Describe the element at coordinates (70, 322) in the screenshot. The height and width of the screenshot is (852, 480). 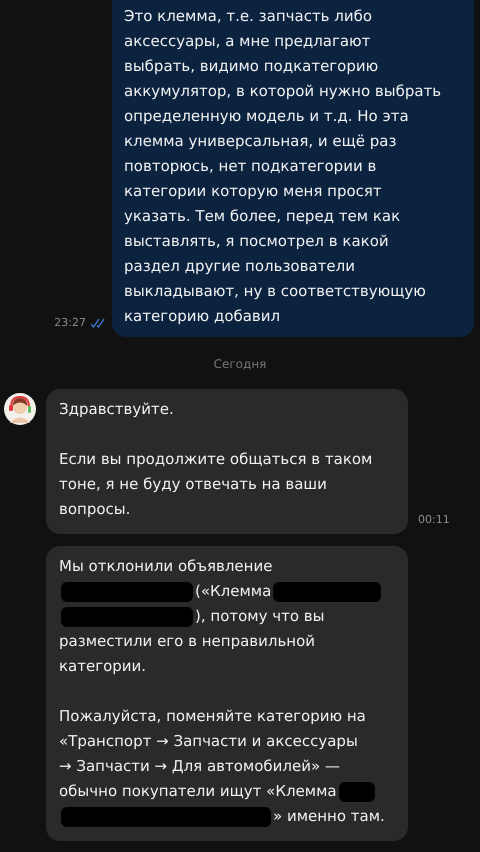
I see `message-time: 23:27` at that location.